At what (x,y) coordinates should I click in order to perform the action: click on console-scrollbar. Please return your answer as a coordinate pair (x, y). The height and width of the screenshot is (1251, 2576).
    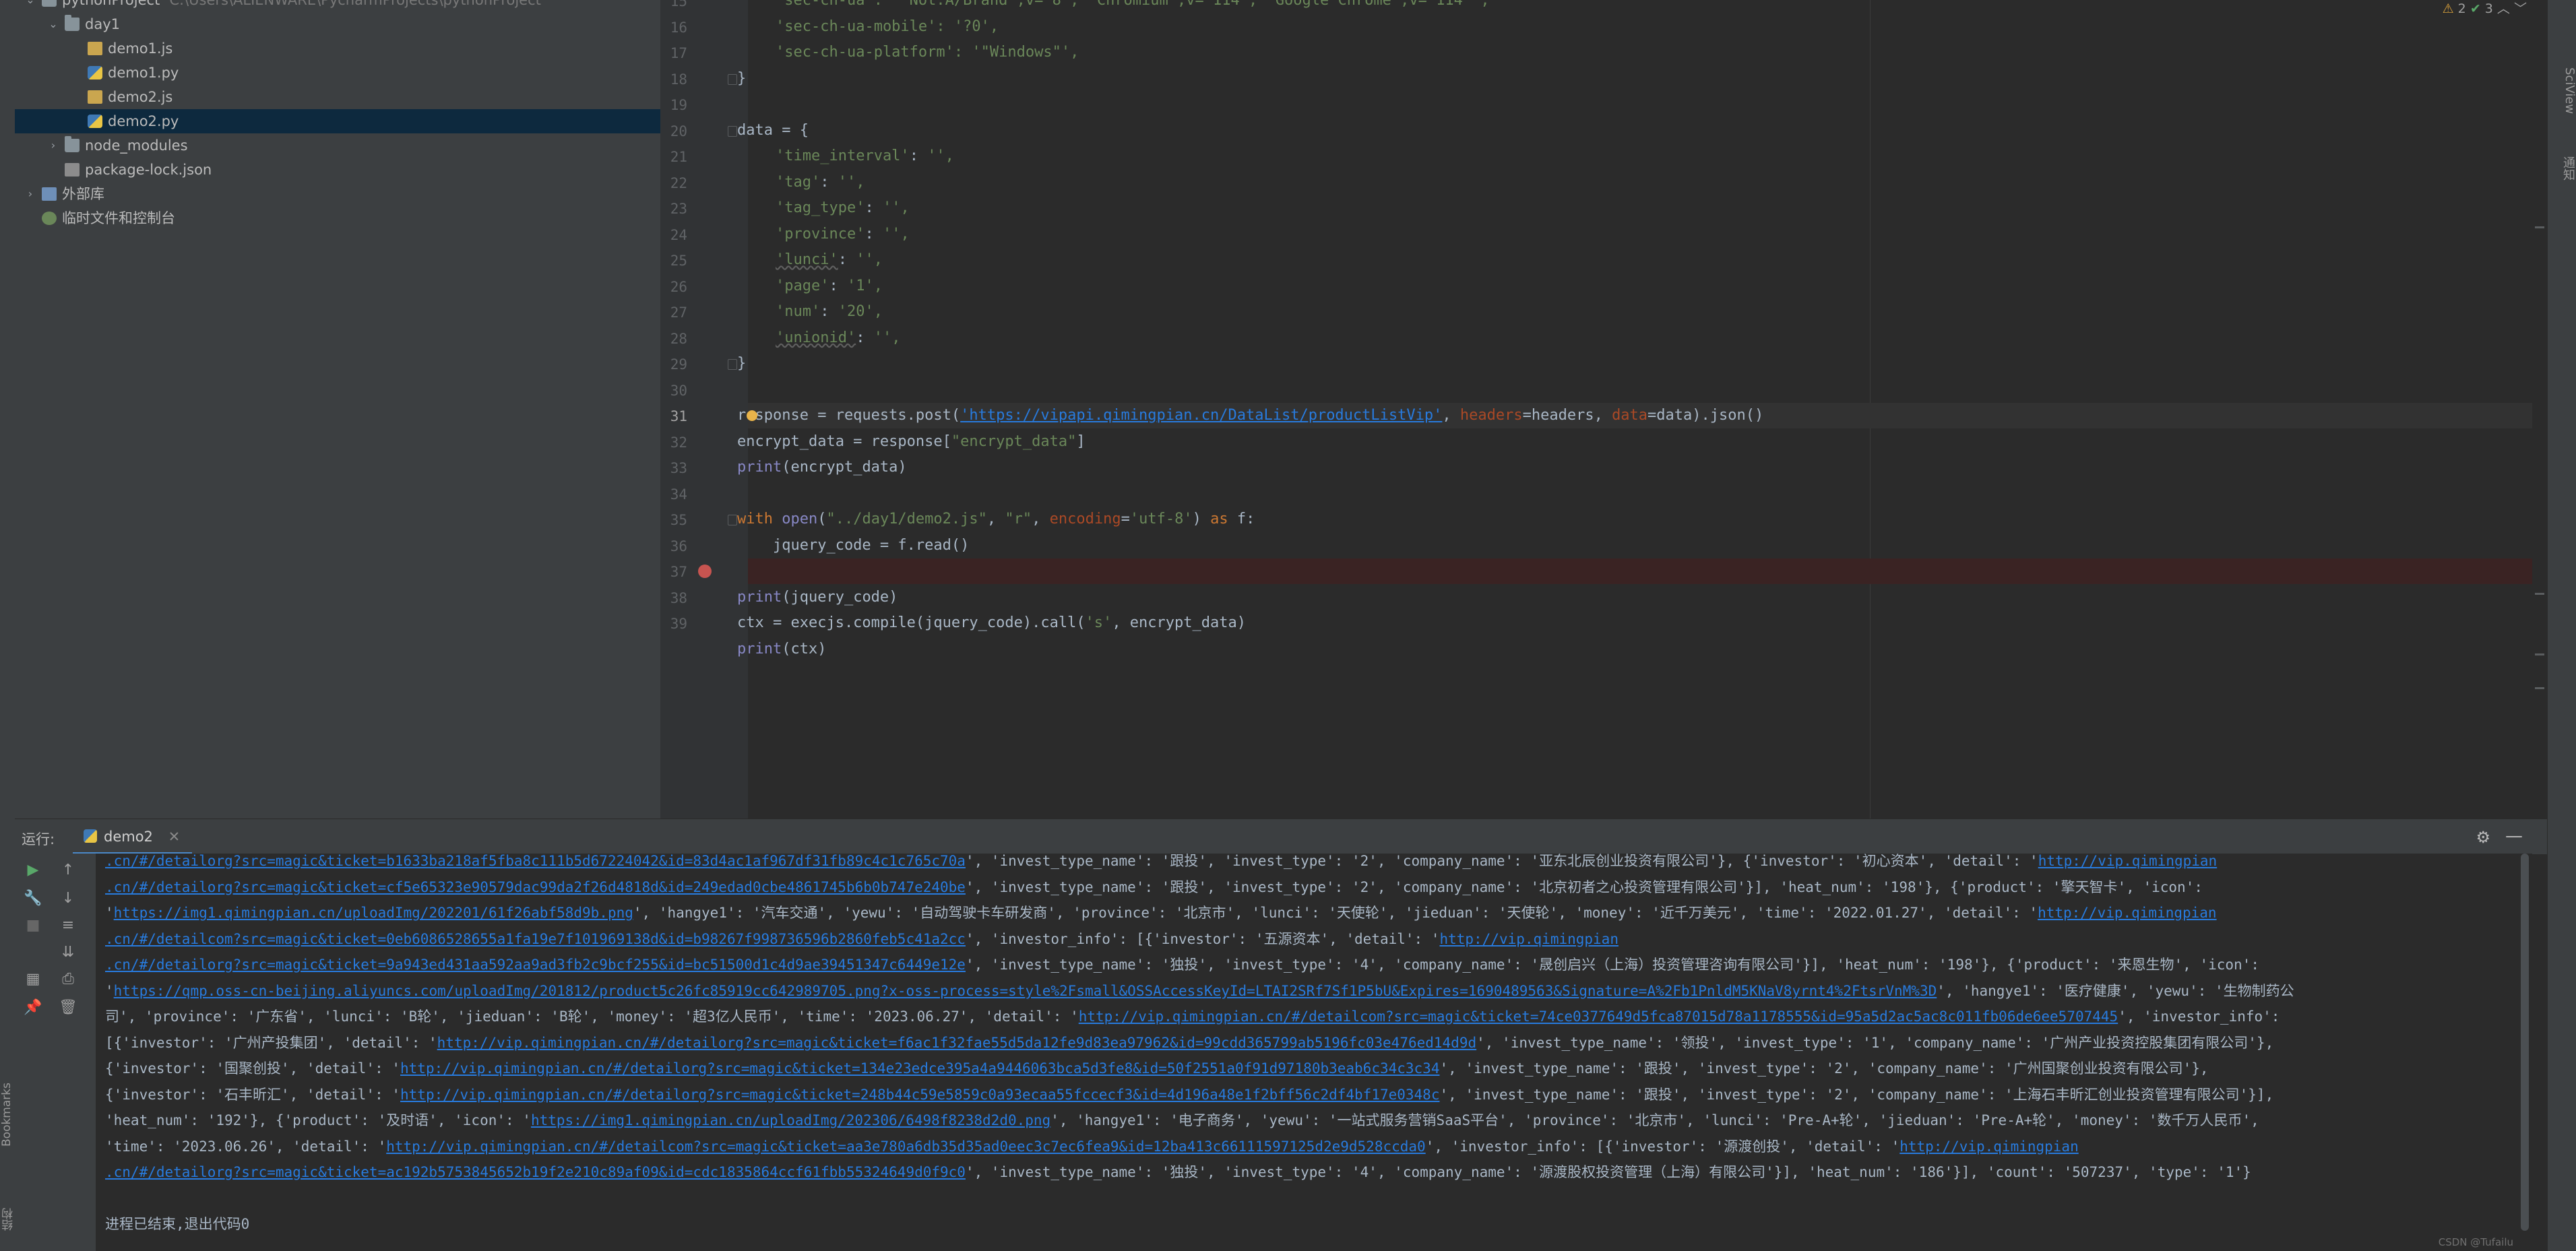
    Looking at the image, I should click on (2524, 1052).